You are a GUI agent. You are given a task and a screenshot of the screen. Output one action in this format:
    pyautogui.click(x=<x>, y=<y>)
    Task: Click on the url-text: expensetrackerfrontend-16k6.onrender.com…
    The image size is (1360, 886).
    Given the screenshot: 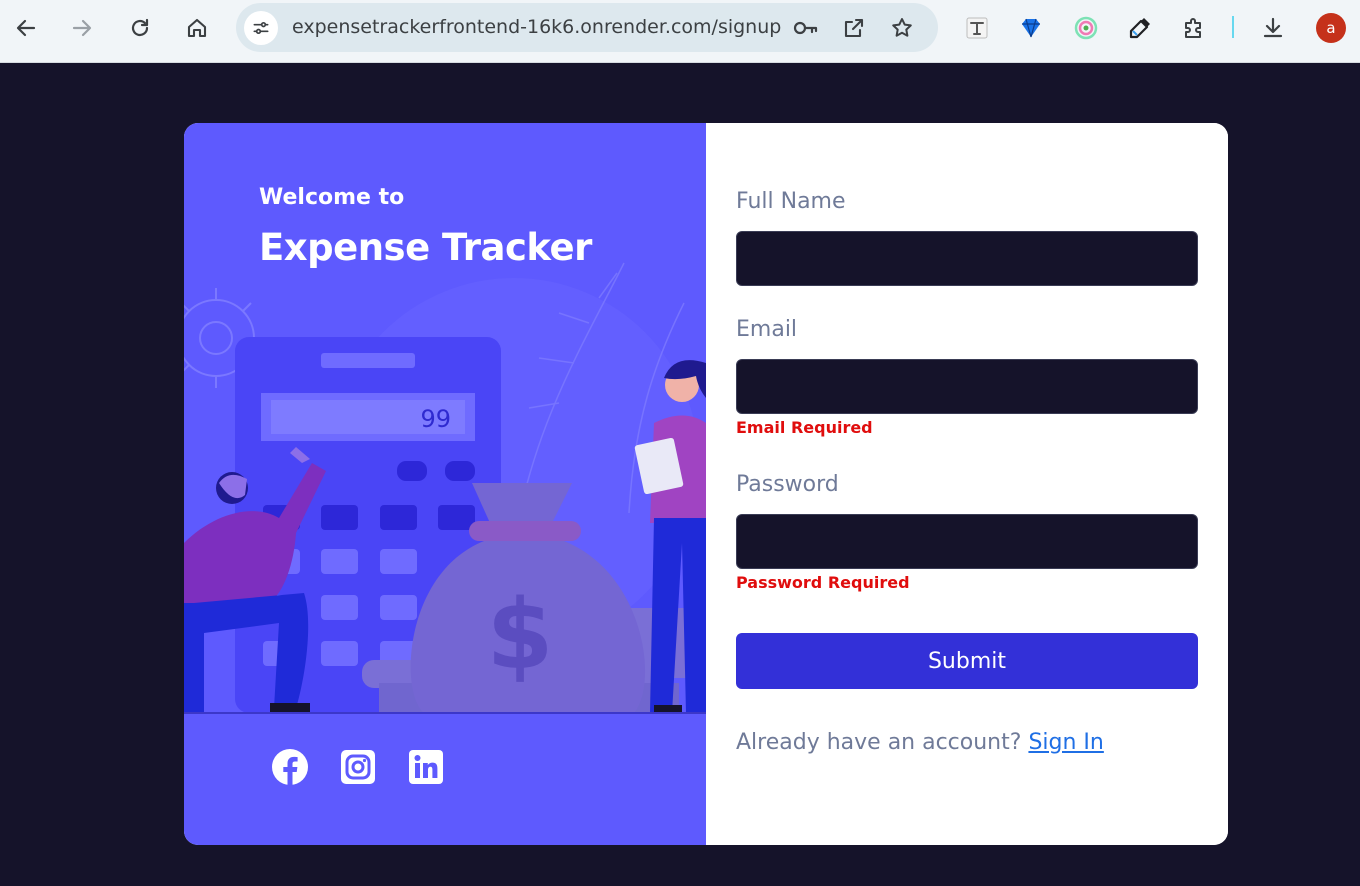 What is the action you would take?
    pyautogui.click(x=536, y=27)
    